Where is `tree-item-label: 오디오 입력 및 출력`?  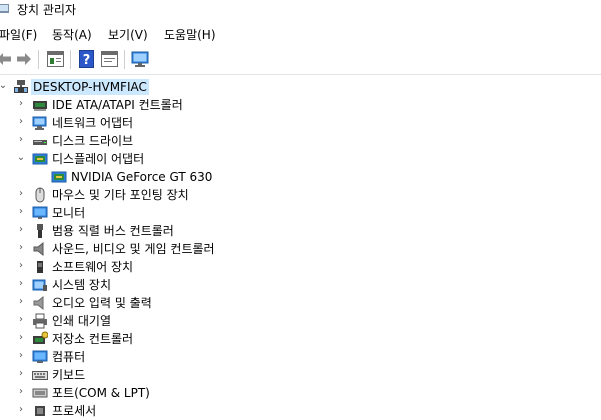
tree-item-label: 오디오 입력 및 출력 is located at coordinates (102, 303).